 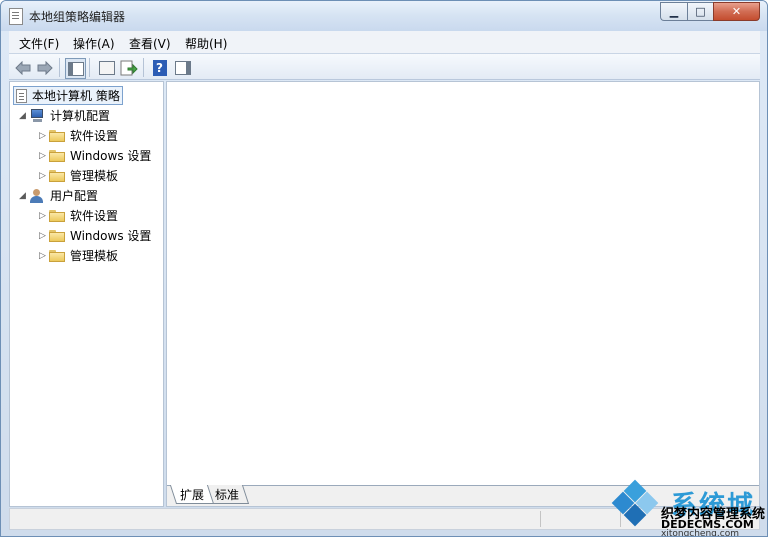 I want to click on watermark-logo-icon, so click(x=635, y=503).